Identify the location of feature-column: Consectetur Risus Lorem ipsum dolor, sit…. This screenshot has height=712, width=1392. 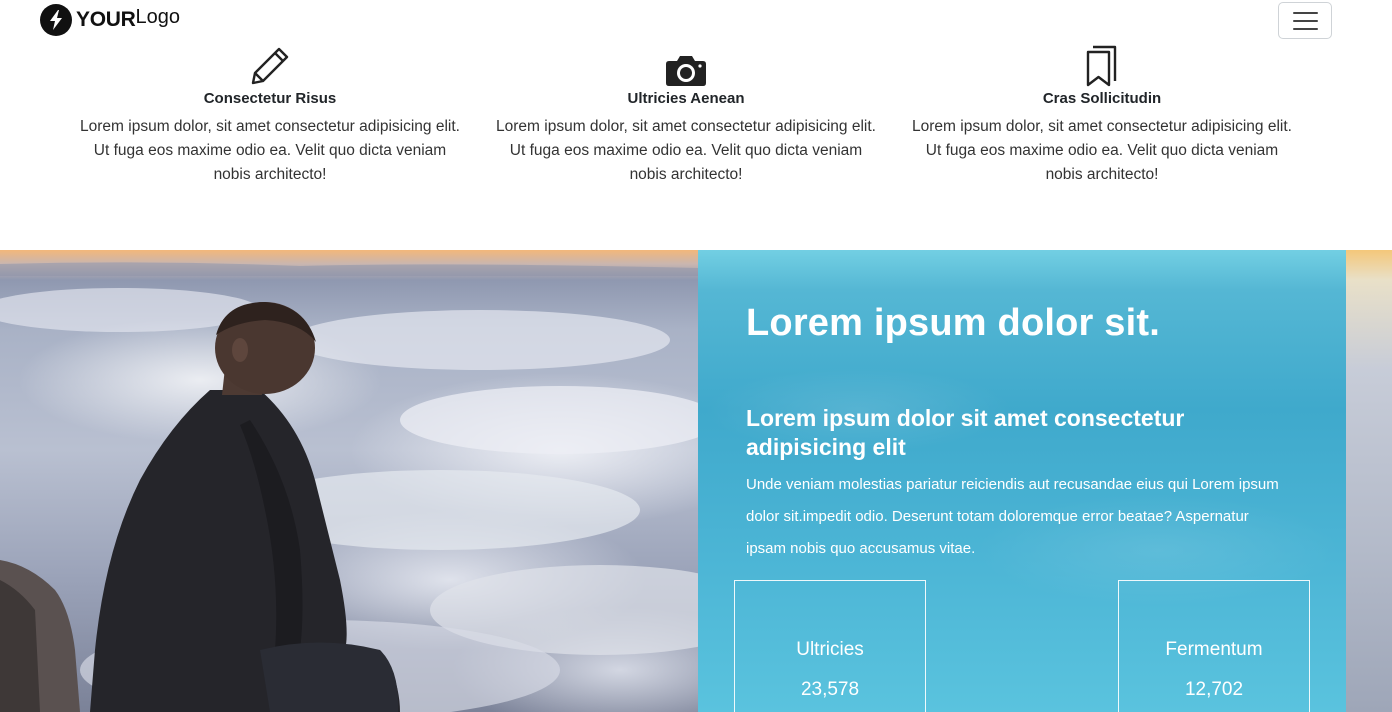
(270, 116).